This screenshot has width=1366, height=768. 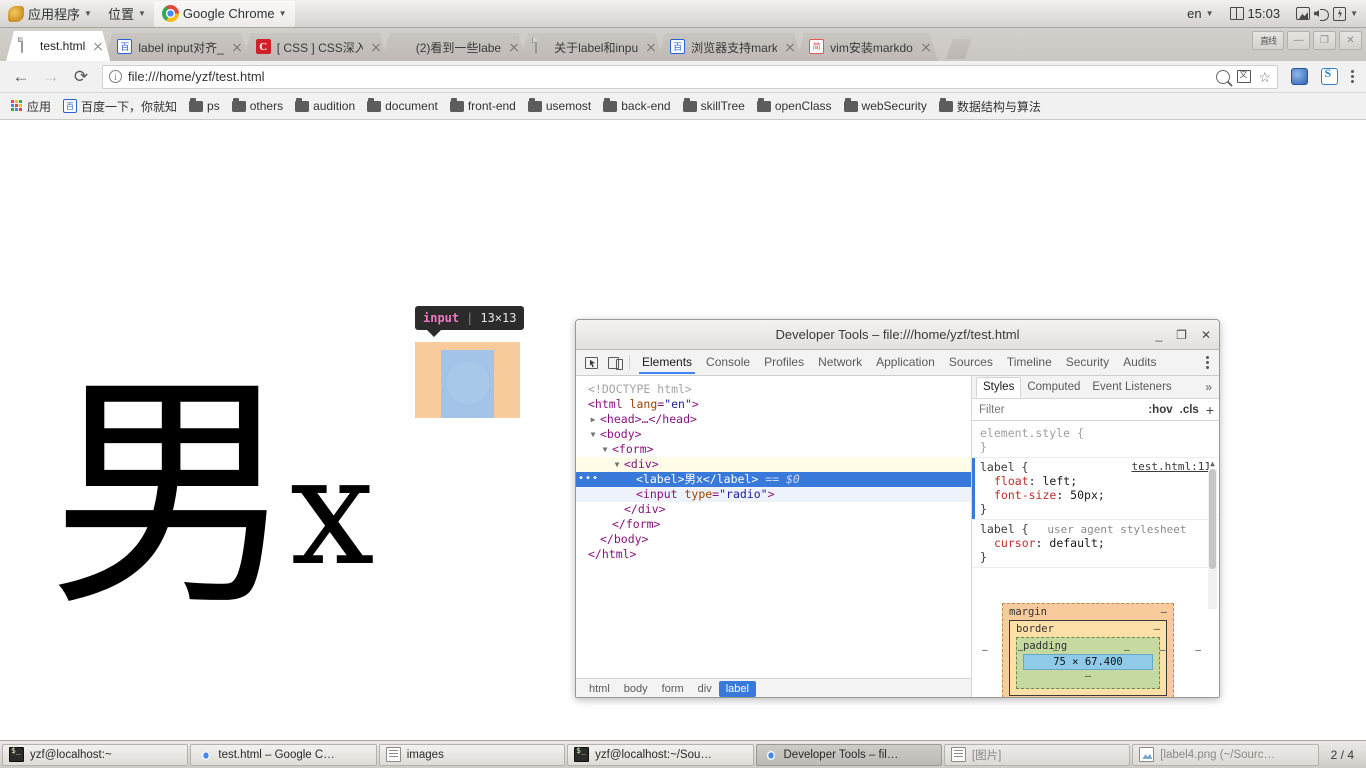 I want to click on close-button: ✕, so click(x=1206, y=335).